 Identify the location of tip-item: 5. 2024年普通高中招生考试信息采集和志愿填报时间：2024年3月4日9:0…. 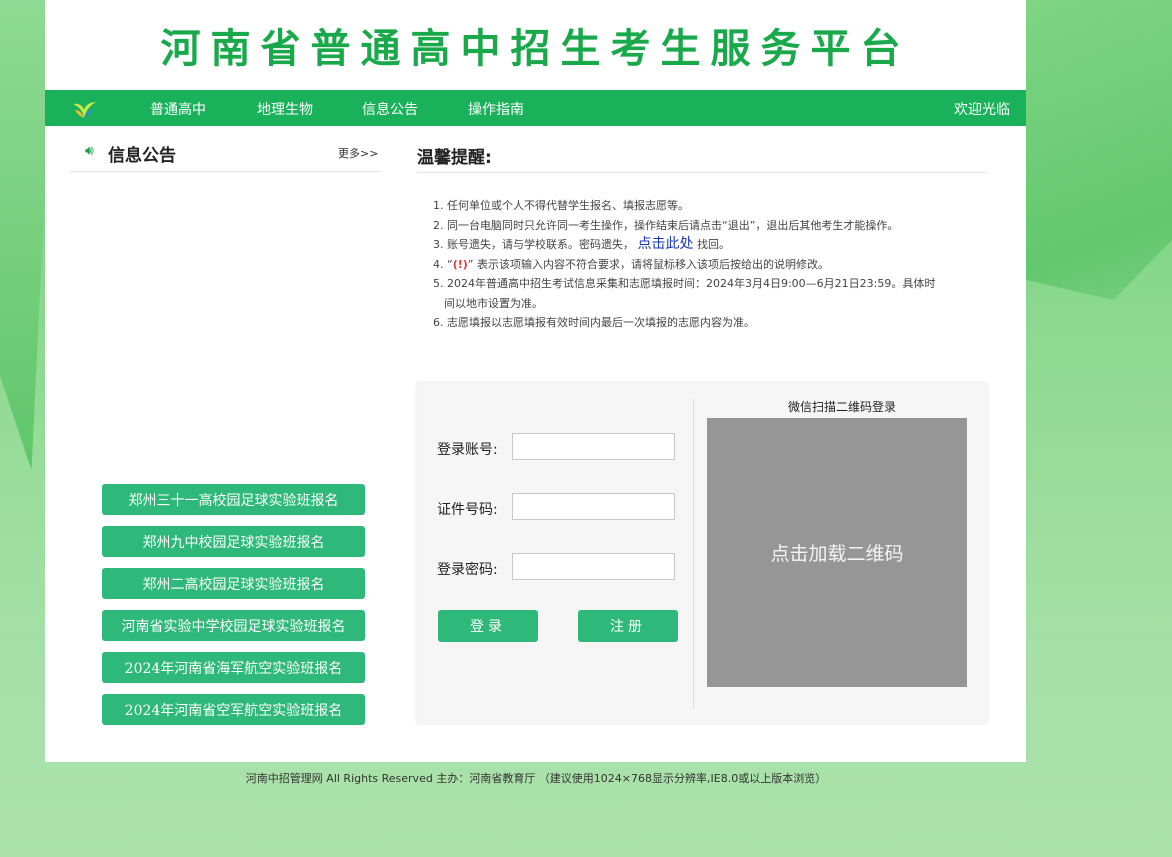
(684, 283).